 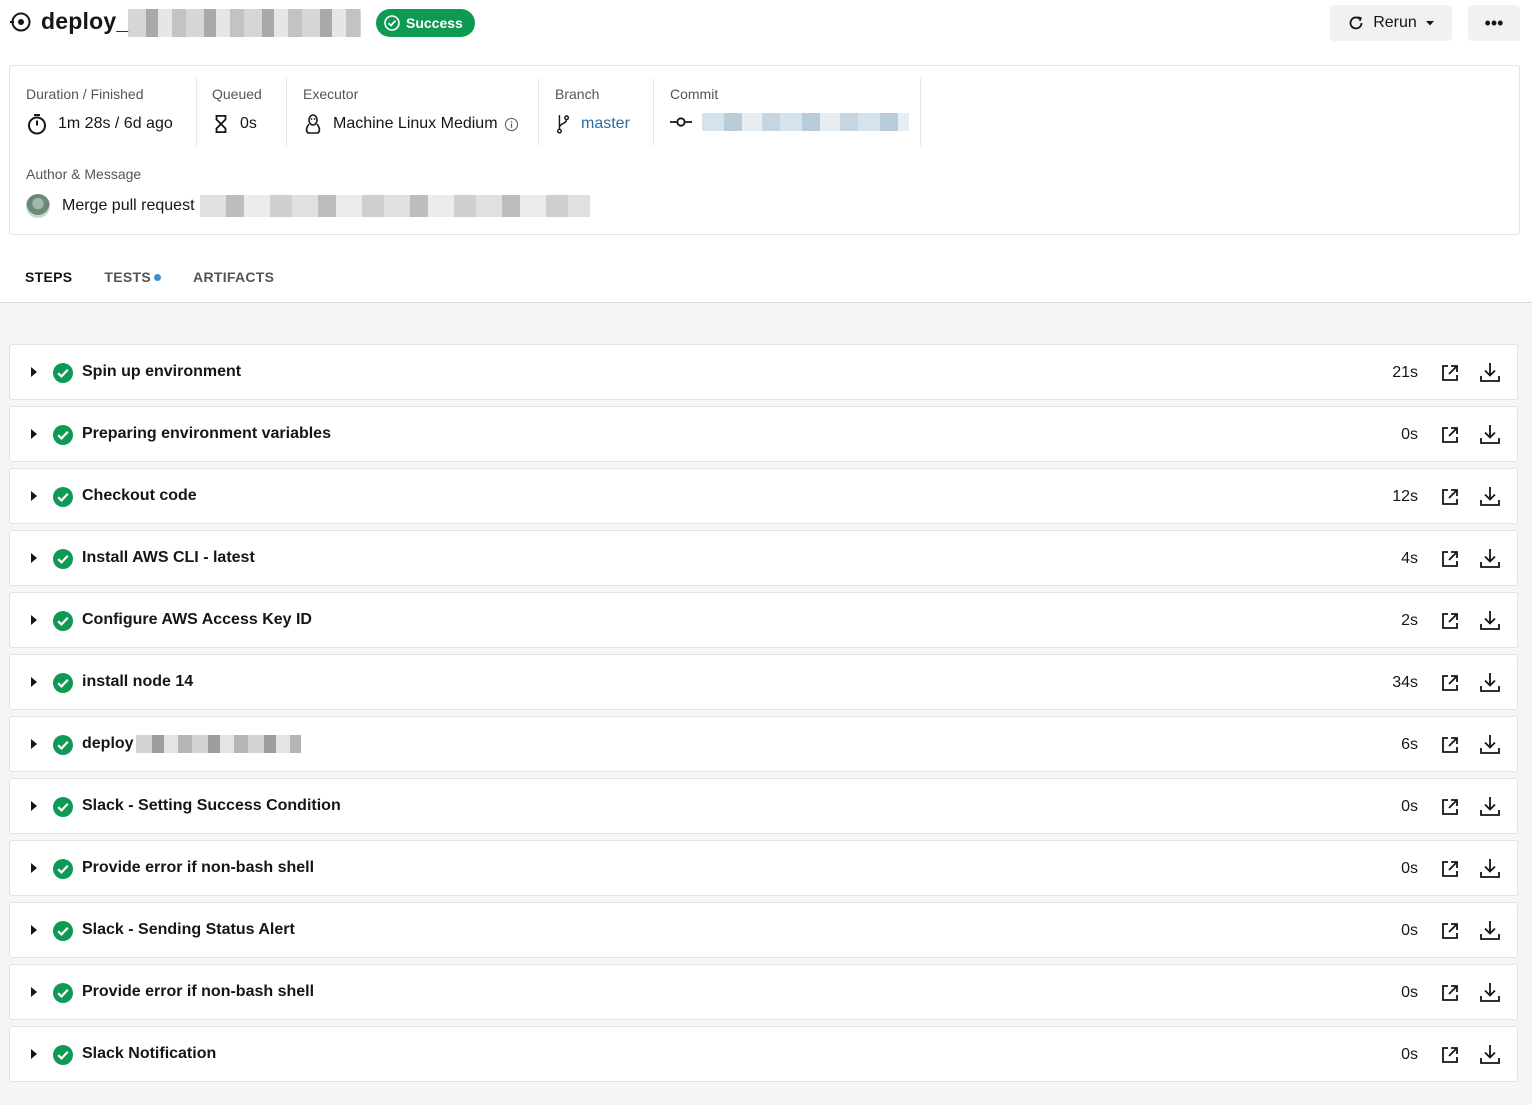 I want to click on step-row: deploy 6s, so click(x=763, y=744).